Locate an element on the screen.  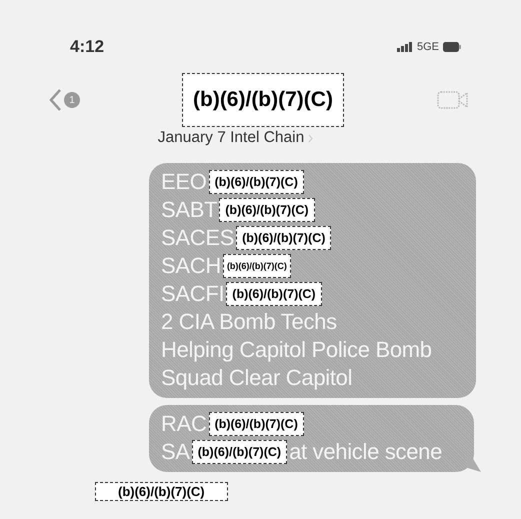
battery-icon is located at coordinates (452, 47).